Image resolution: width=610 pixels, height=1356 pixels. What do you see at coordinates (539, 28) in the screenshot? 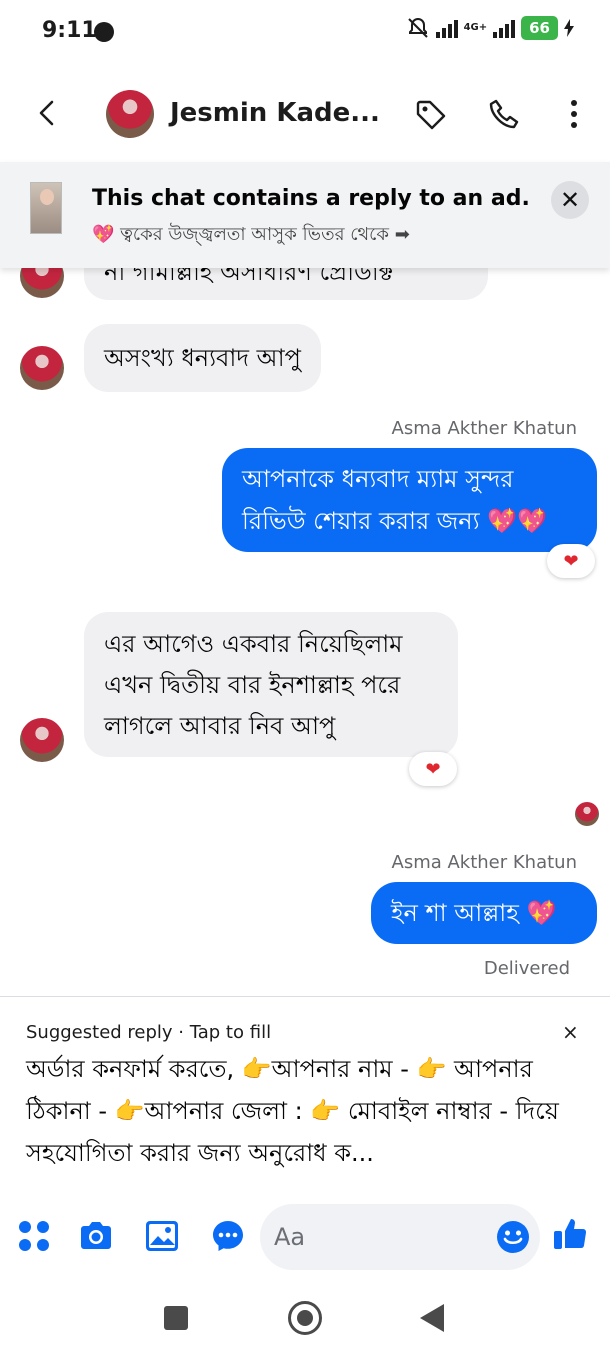
I see `battery-level: 66` at bounding box center [539, 28].